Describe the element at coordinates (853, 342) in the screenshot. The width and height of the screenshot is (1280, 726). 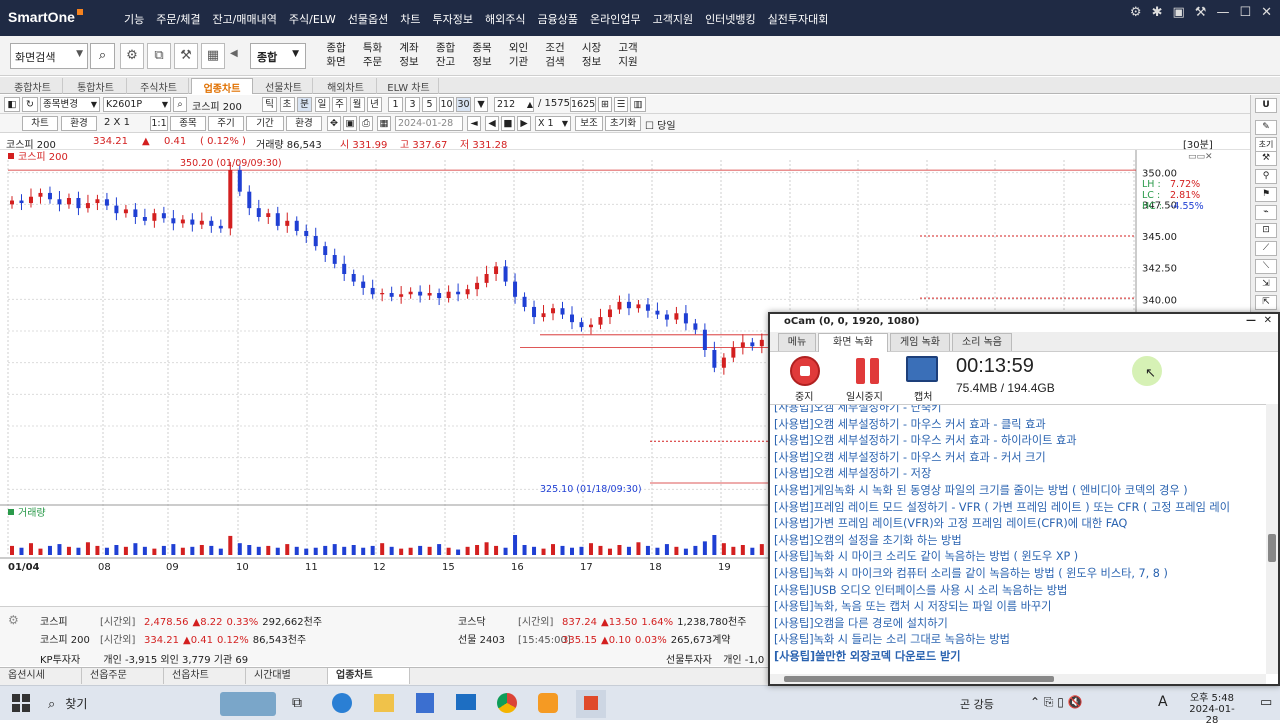
I see `ocam-tab: 화면 녹화` at that location.